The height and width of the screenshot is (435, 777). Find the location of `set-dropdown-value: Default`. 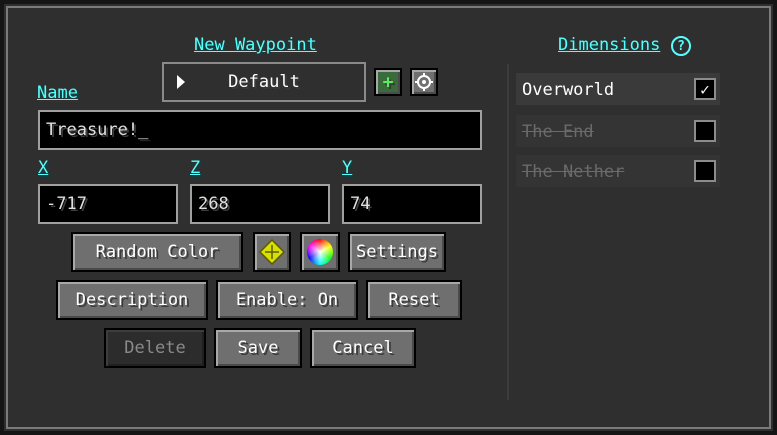

set-dropdown-value: Default is located at coordinates (264, 82).